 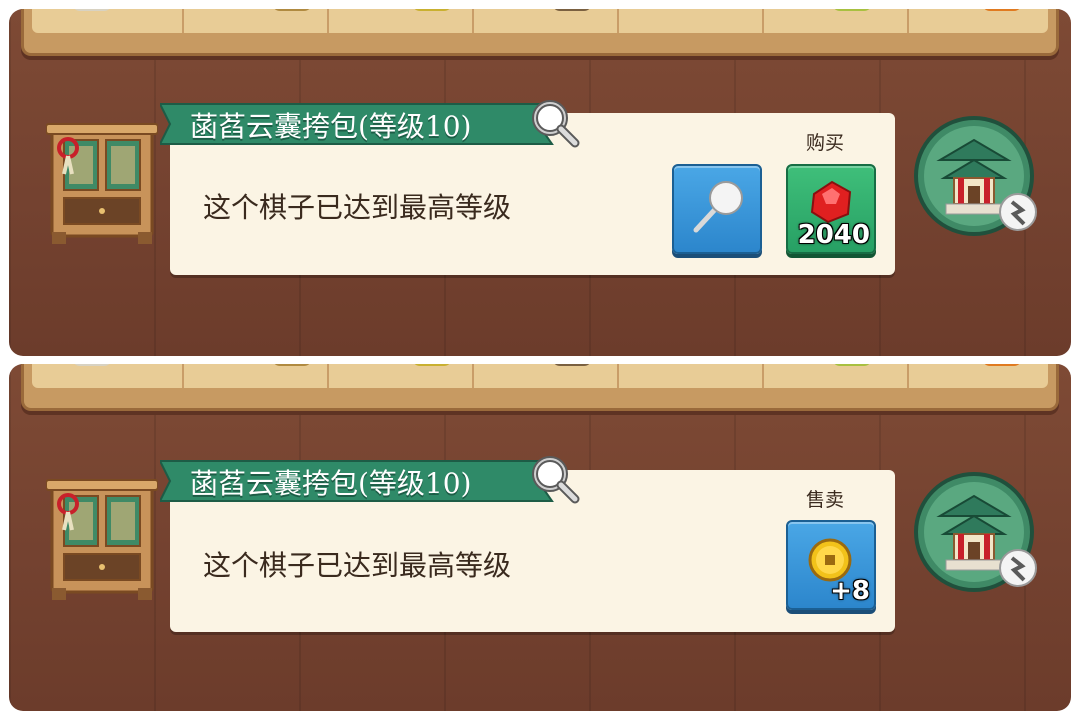 I want to click on pin-icon, so click(x=718, y=207).